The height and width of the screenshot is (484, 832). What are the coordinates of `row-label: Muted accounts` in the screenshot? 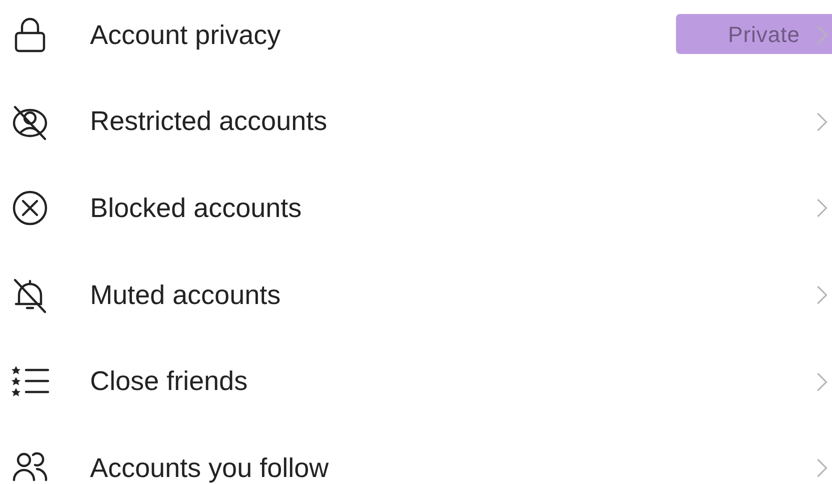 It's located at (185, 295).